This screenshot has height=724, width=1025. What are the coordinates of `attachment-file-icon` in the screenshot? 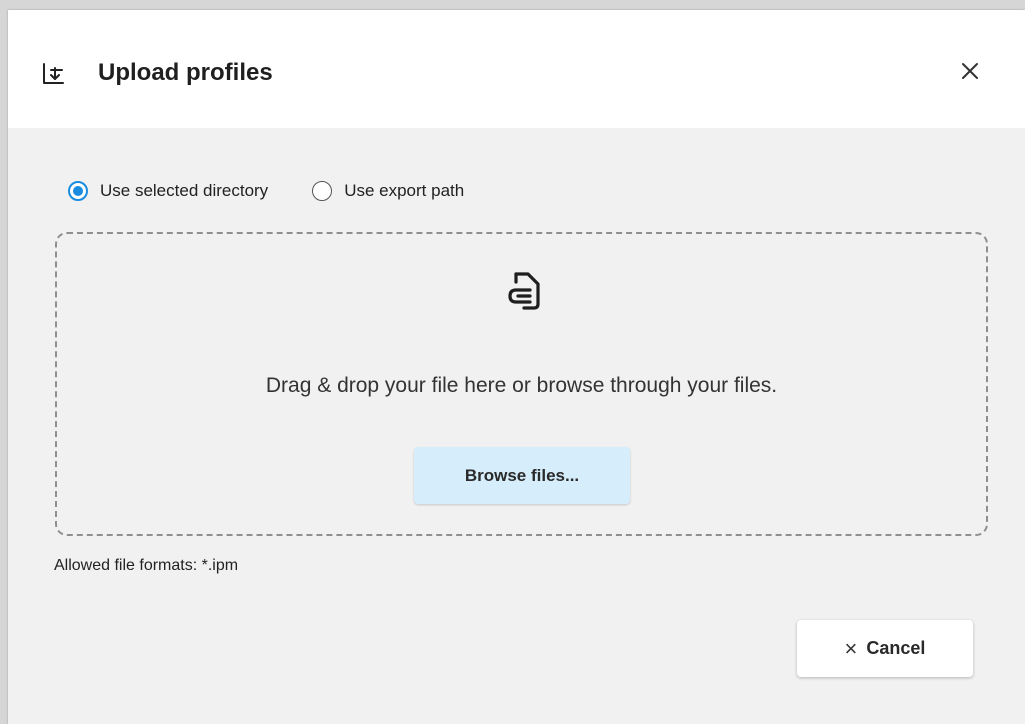 It's located at (524, 290).